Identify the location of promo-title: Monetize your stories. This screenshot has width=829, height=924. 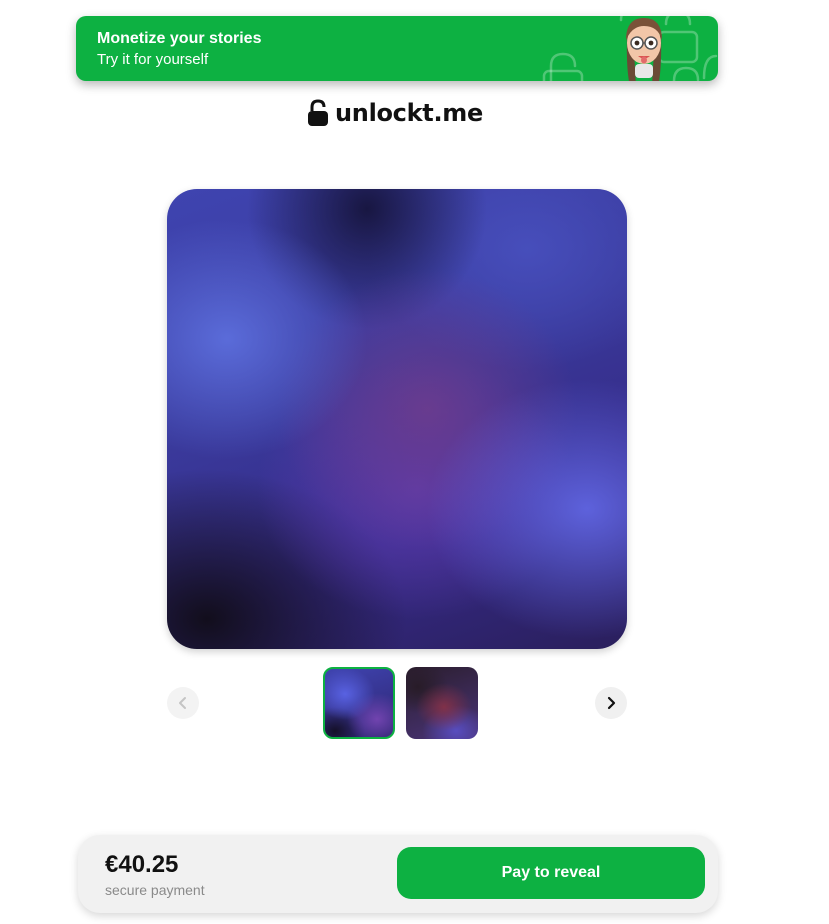
(179, 38).